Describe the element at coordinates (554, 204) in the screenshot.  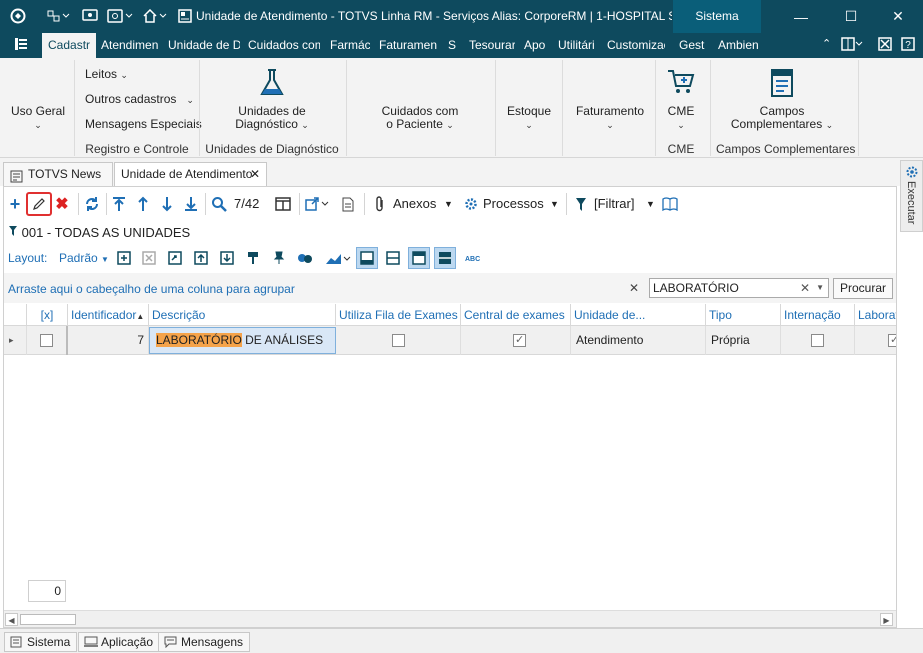
I see `processos-dropdown-icon: ▼` at that location.